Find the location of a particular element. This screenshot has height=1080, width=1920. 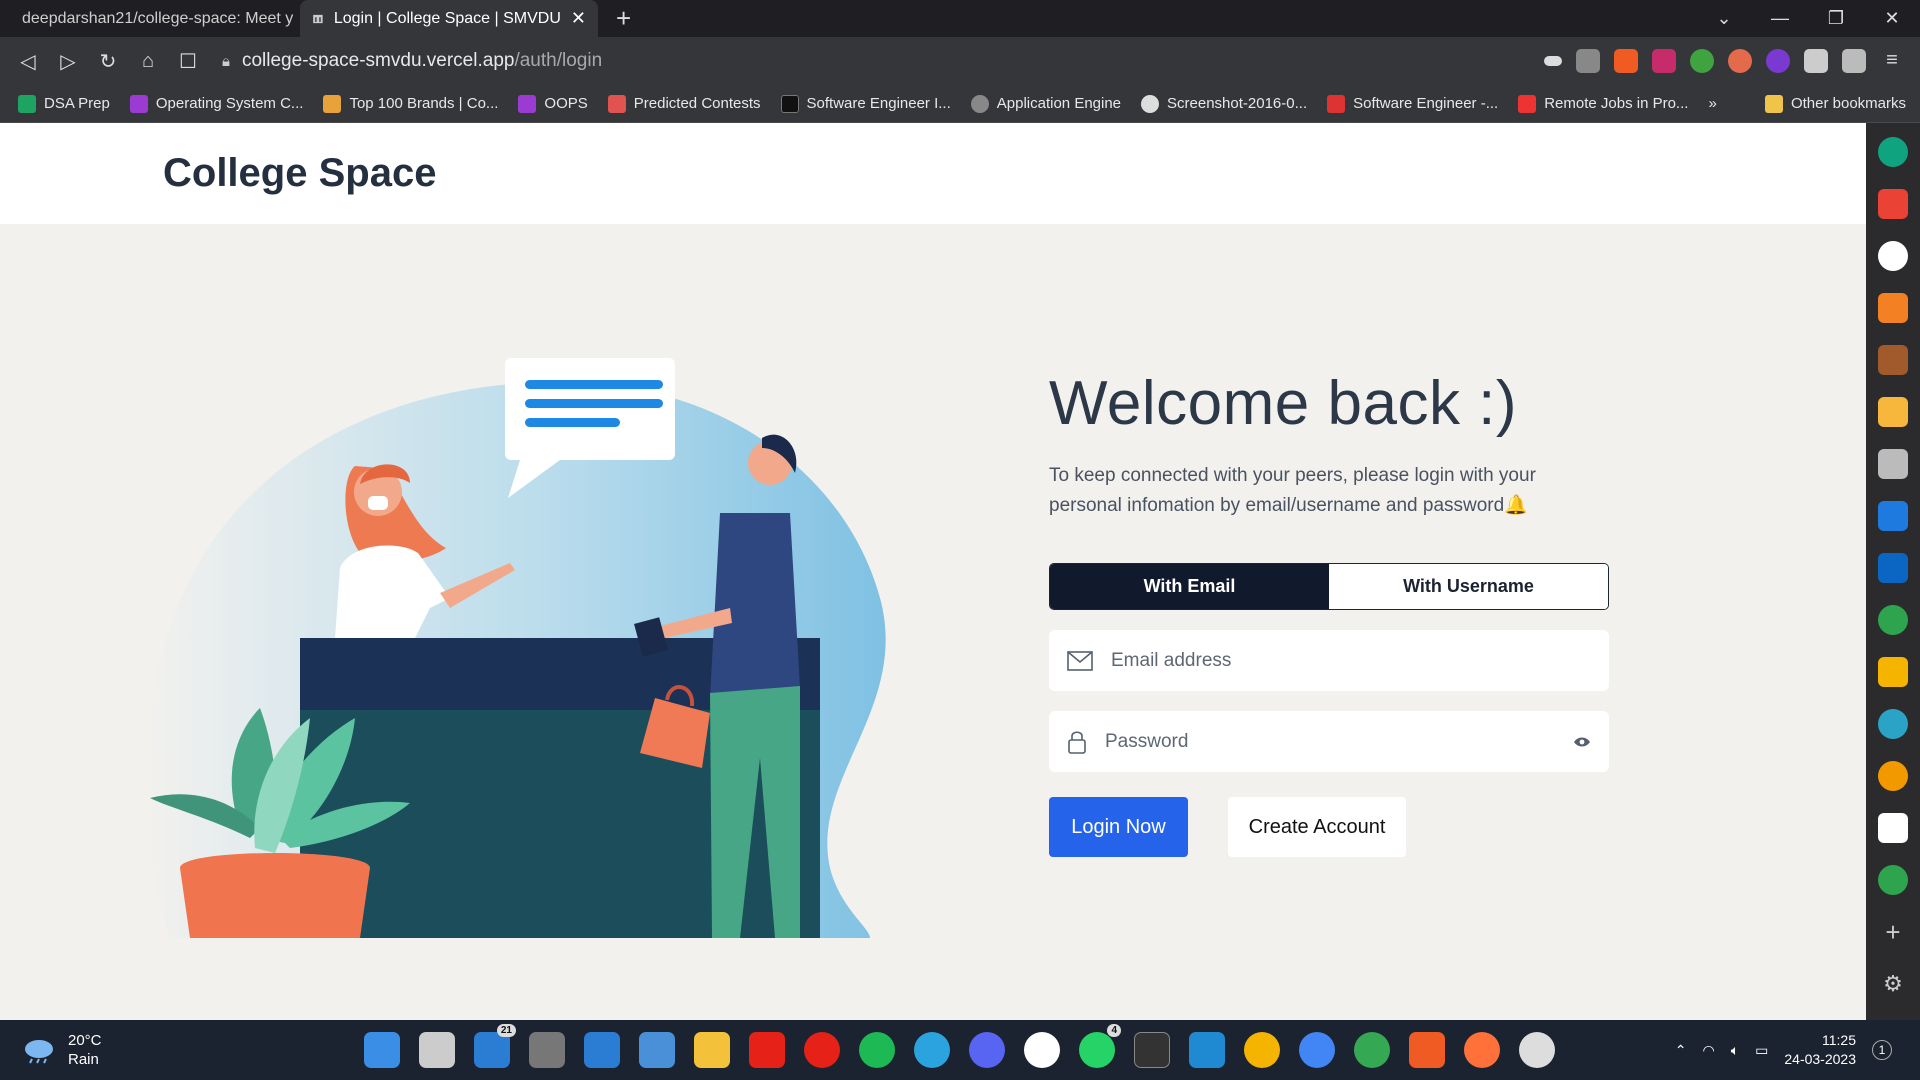

battery-icon: ▭ is located at coordinates (1761, 1050).